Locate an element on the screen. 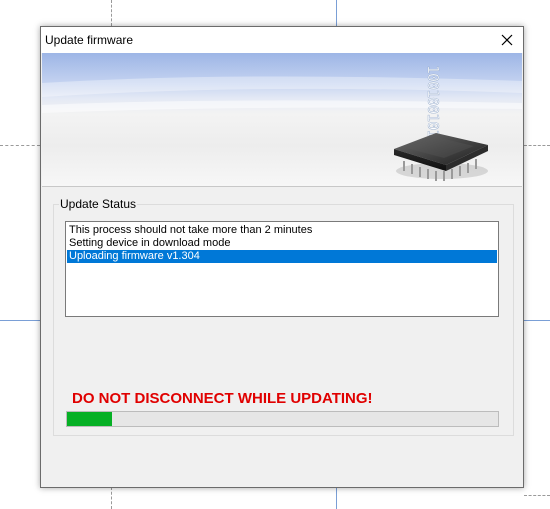 This screenshot has height=509, width=550. list-item: Setting device in download mode is located at coordinates (282, 243).